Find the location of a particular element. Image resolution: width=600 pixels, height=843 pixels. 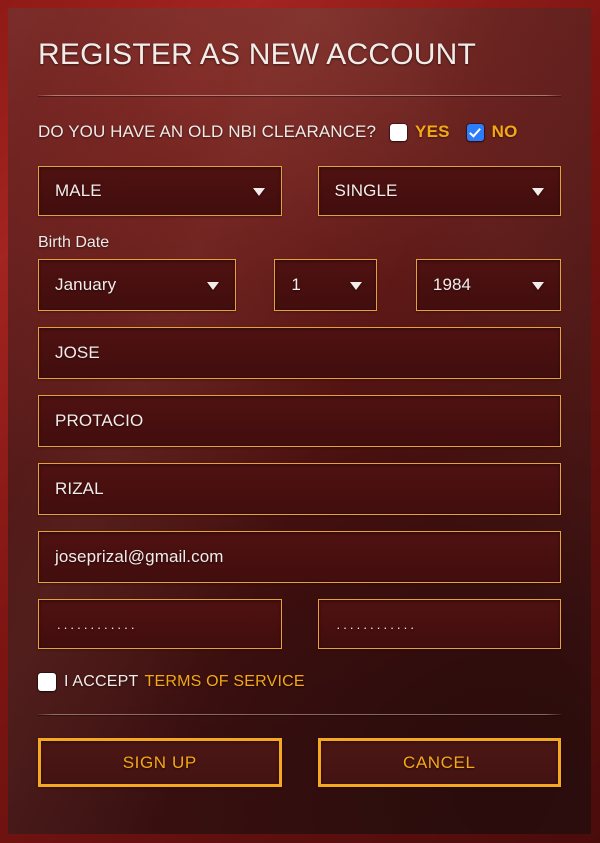

cancel-button: CANCEL is located at coordinates (439, 762).